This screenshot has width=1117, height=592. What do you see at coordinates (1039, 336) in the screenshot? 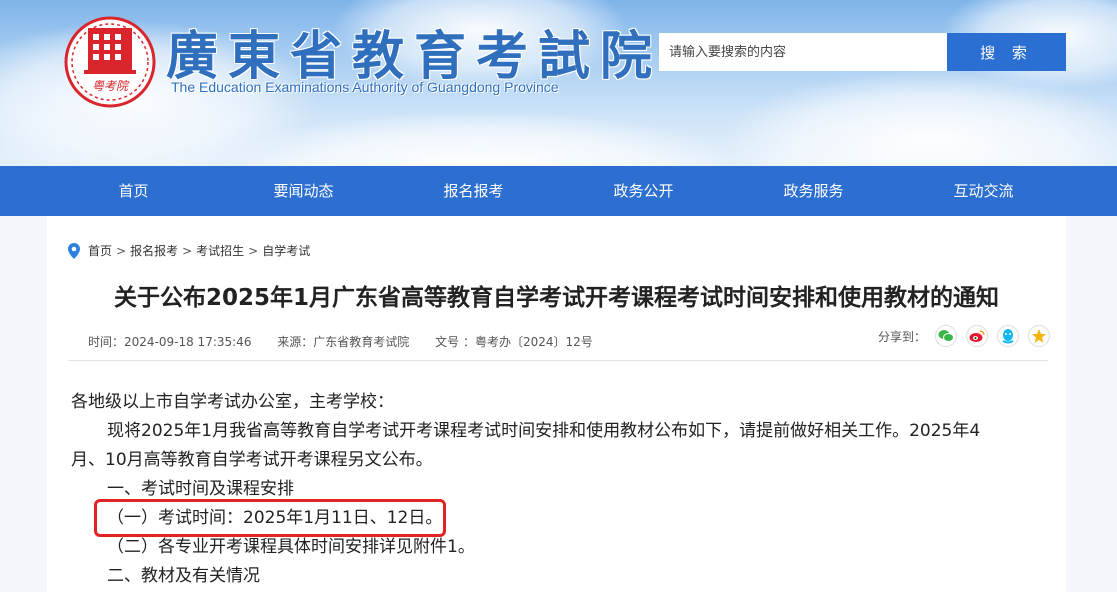
I see `qzone-icon` at bounding box center [1039, 336].